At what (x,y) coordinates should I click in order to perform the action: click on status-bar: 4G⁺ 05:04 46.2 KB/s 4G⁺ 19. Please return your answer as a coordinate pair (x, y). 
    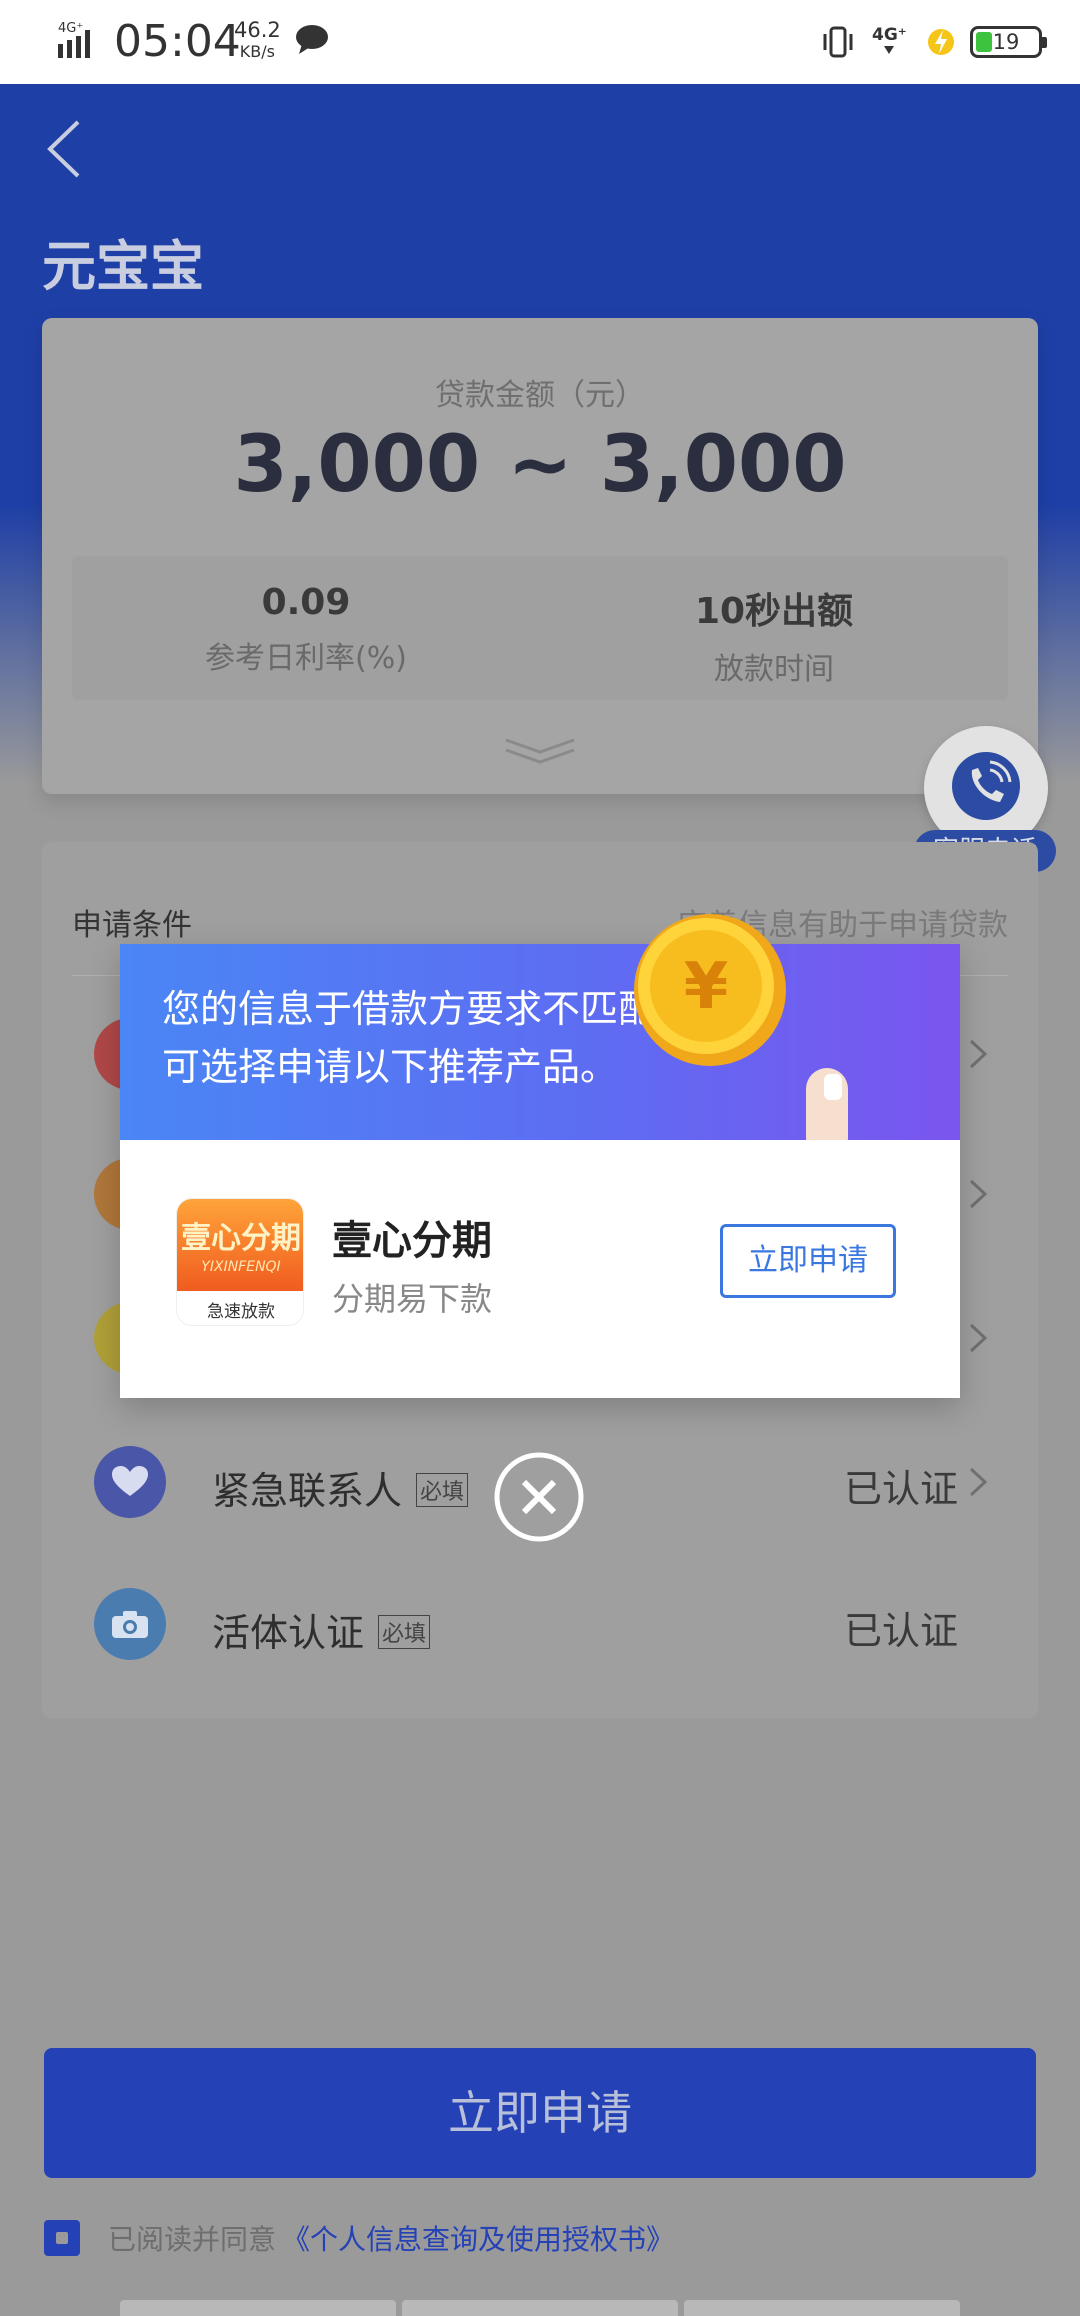
    Looking at the image, I should click on (540, 42).